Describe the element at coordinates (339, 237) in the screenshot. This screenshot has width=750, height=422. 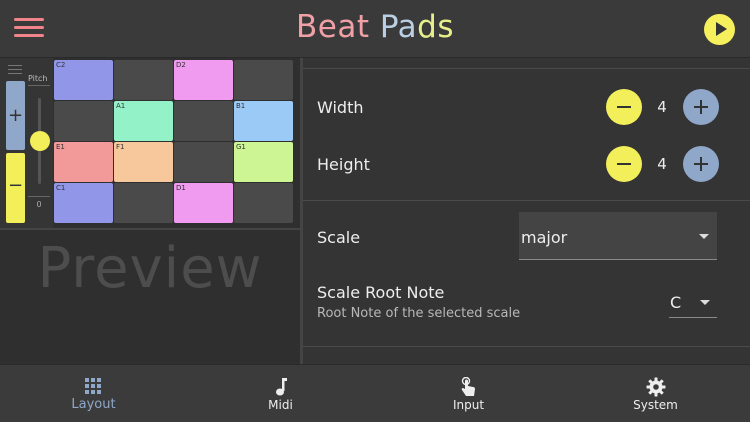
I see `scale-label: Scale` at that location.